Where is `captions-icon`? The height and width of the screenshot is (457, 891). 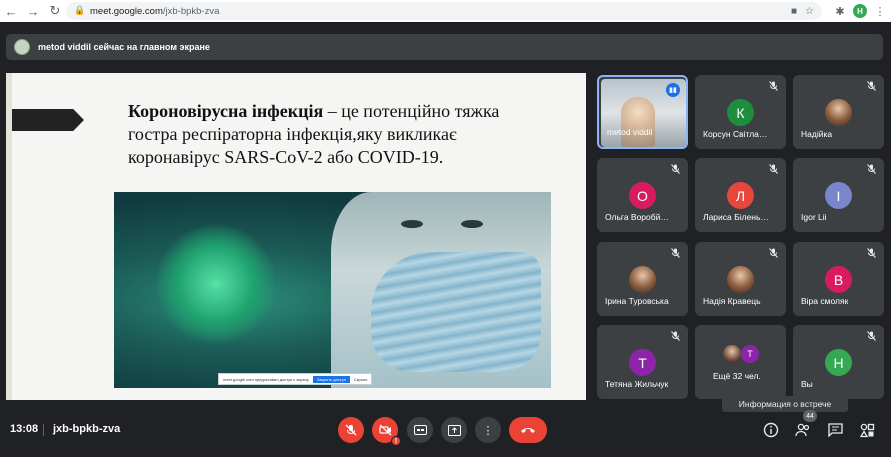 captions-icon is located at coordinates (420, 430).